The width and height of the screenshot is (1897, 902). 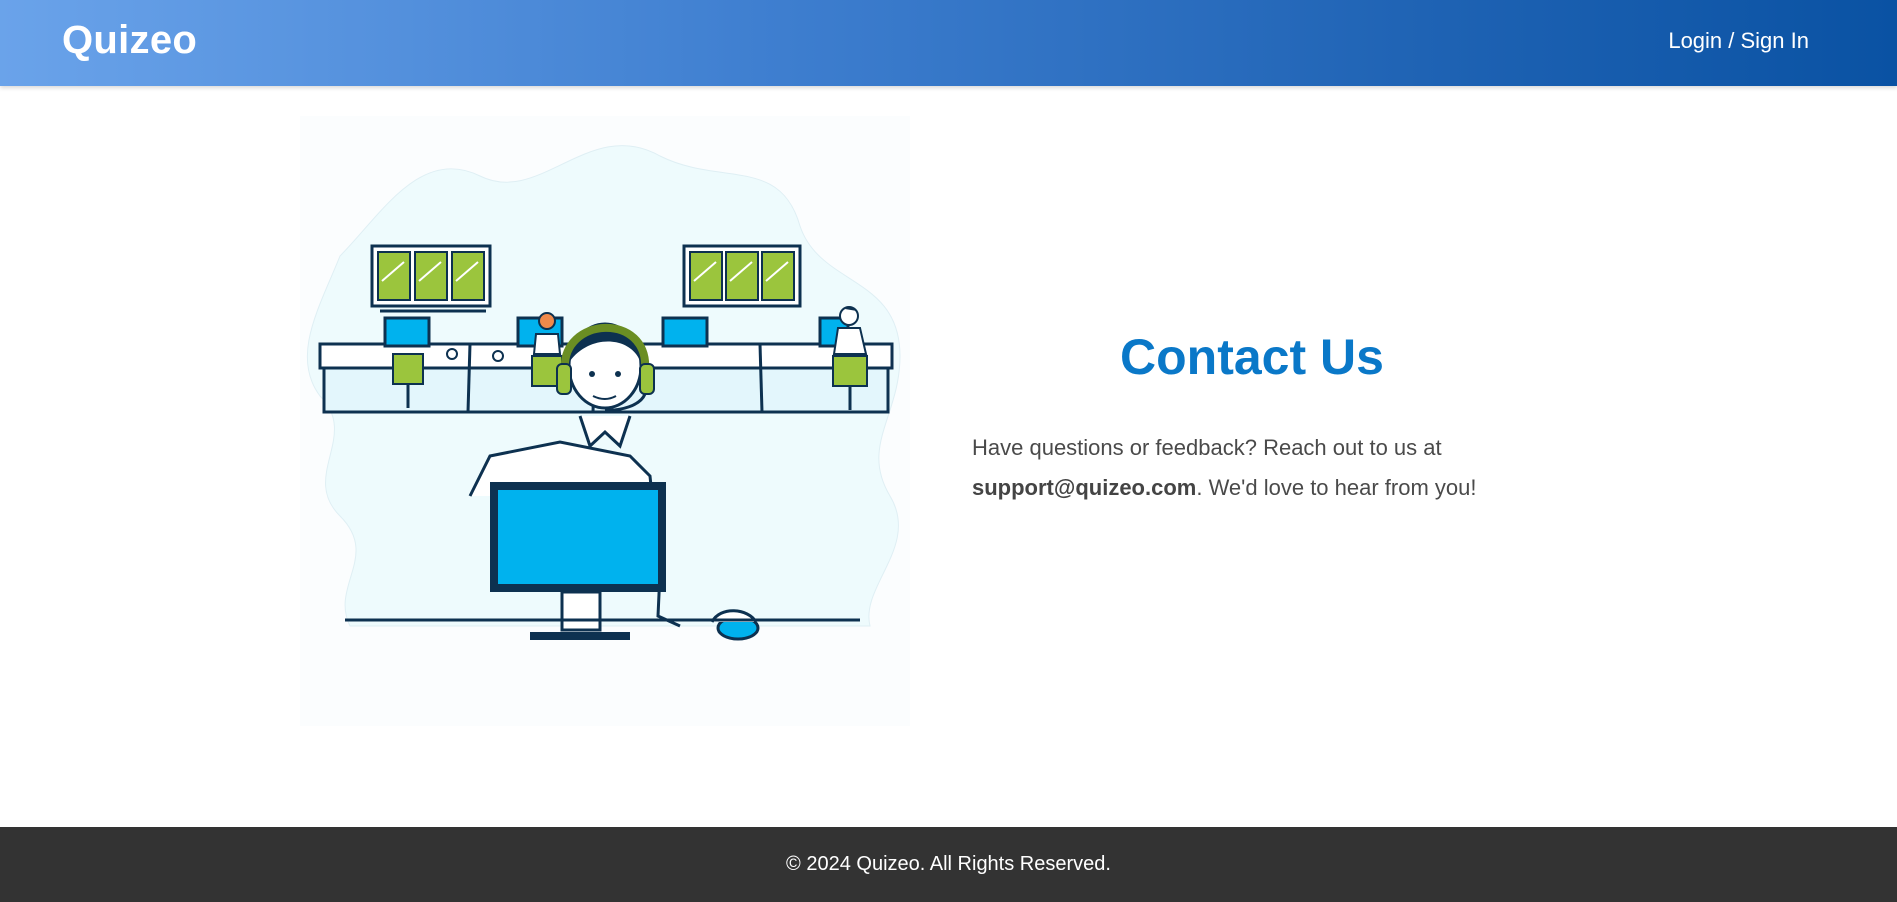 What do you see at coordinates (431, 278) in the screenshot?
I see `wall-monitor-left` at bounding box center [431, 278].